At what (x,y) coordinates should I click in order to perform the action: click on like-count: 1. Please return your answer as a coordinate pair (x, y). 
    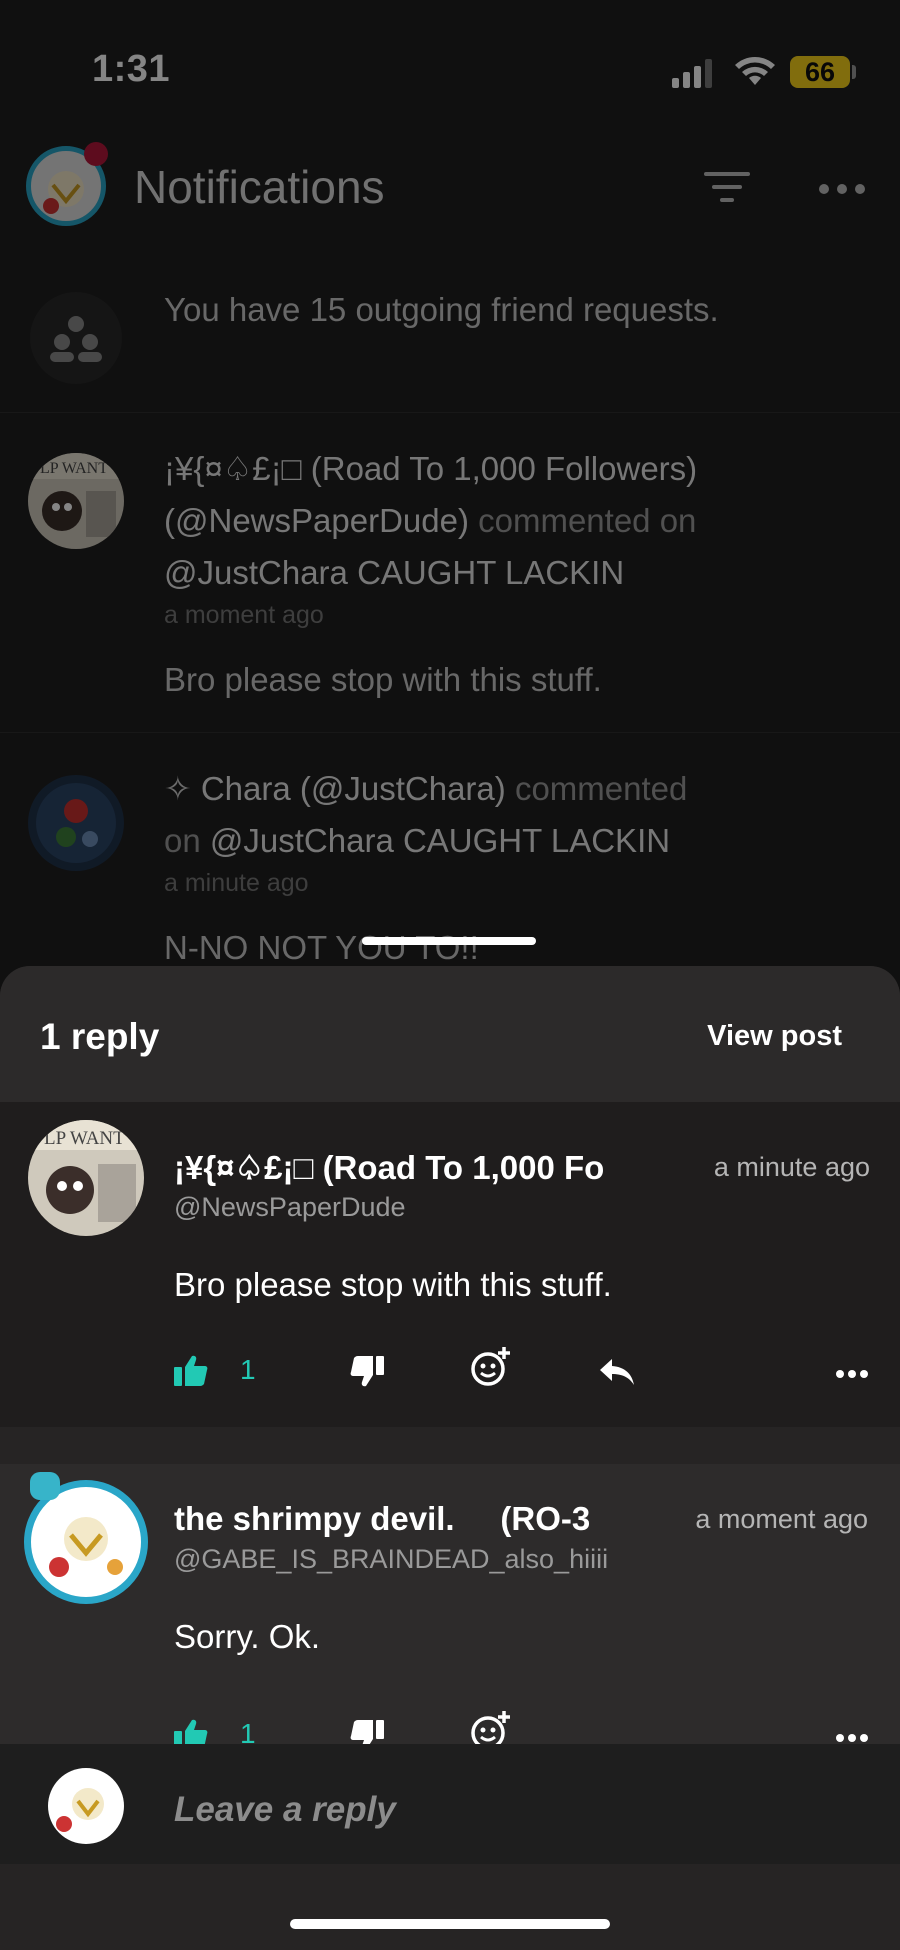
    Looking at the image, I should click on (248, 1369).